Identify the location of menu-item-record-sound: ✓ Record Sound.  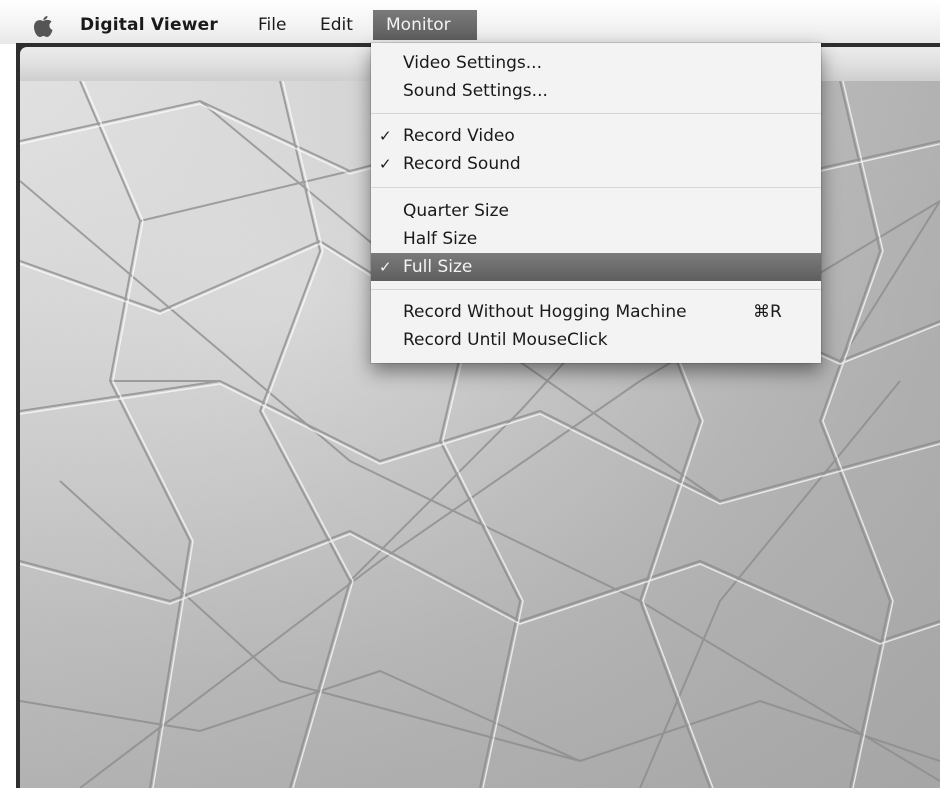
(596, 164).